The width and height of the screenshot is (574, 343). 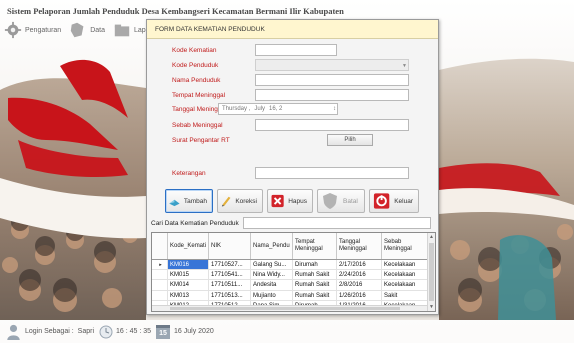 I want to click on chevron-down-icon: ▼, so click(x=404, y=66).